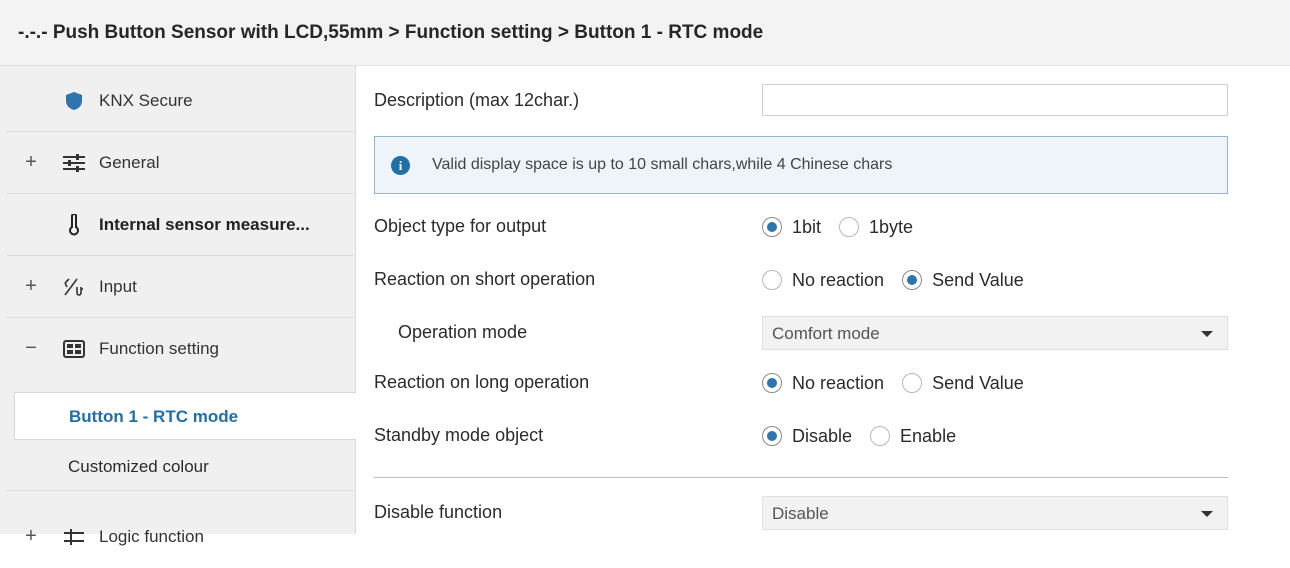  What do you see at coordinates (31, 348) in the screenshot?
I see `collapse-icon: −` at bounding box center [31, 348].